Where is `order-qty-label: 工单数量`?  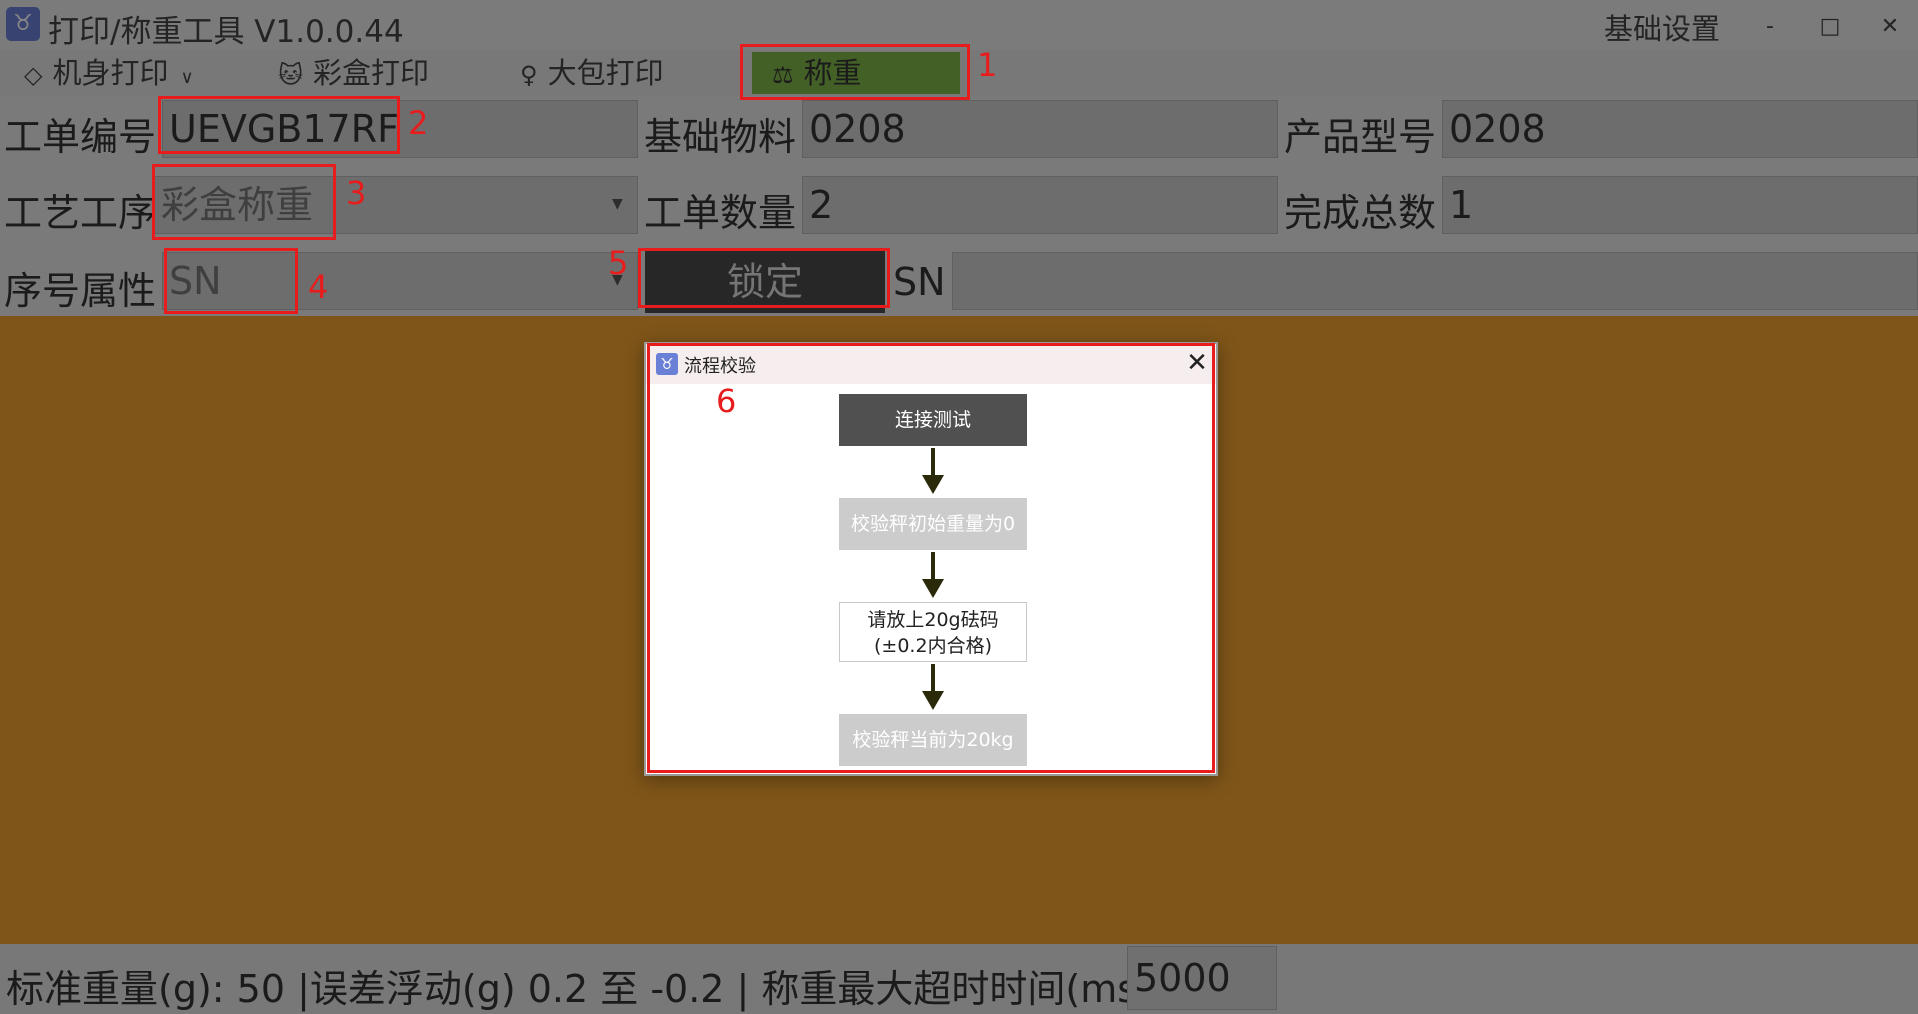
order-qty-label: 工单数量 is located at coordinates (720, 213).